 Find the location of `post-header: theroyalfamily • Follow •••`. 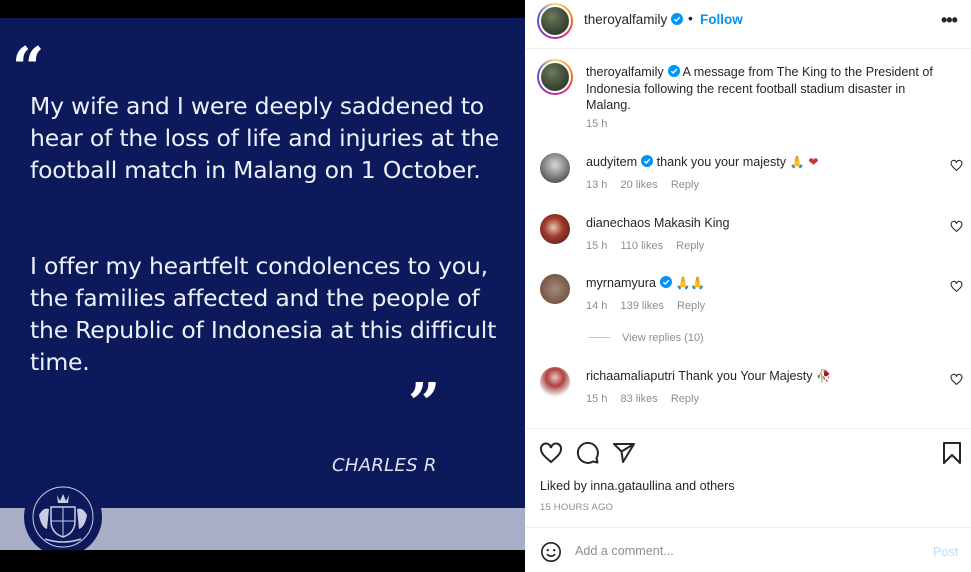

post-header: theroyalfamily • Follow ••• is located at coordinates (748, 24).